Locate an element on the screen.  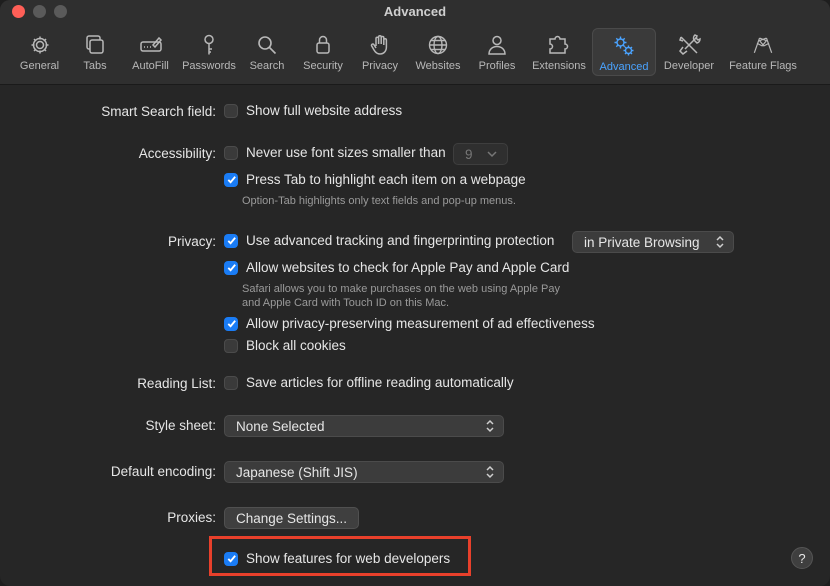
tab-label: Feature Flags is located at coordinates (763, 66).